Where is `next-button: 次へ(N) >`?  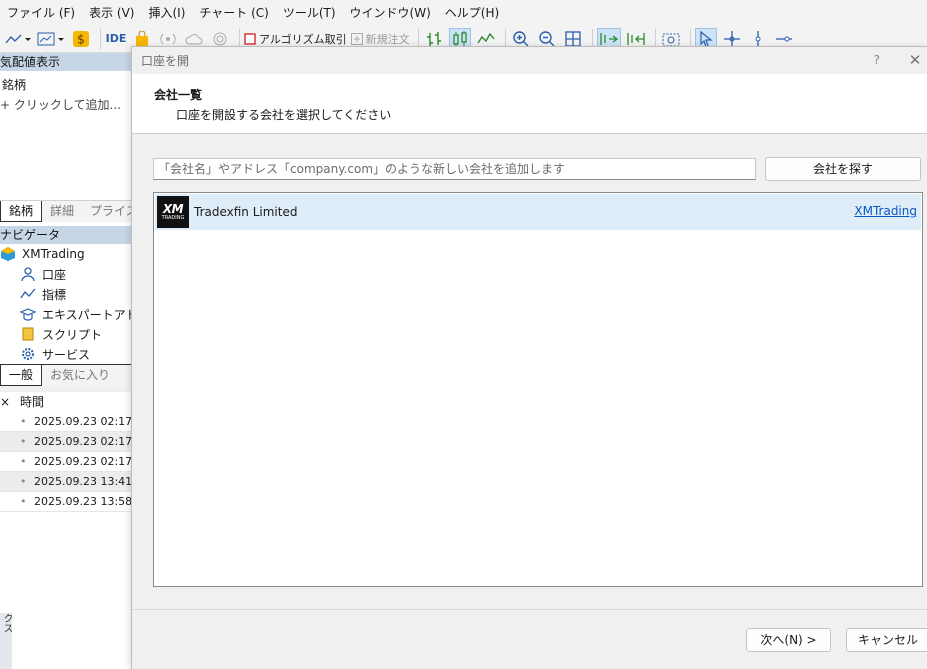
next-button: 次へ(N) > is located at coordinates (788, 640).